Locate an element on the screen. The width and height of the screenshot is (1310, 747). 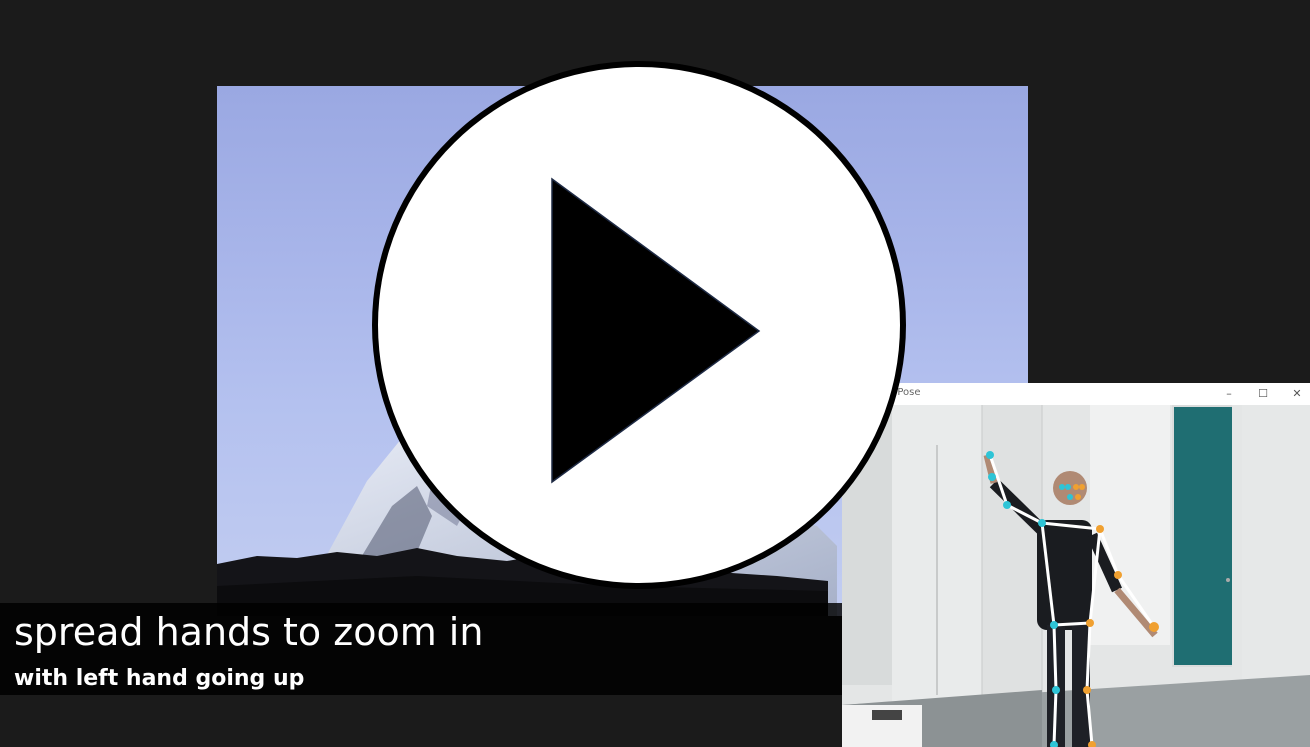
window-titlebar: e Pose – ☐ ✕ is located at coordinates (1076, 394).